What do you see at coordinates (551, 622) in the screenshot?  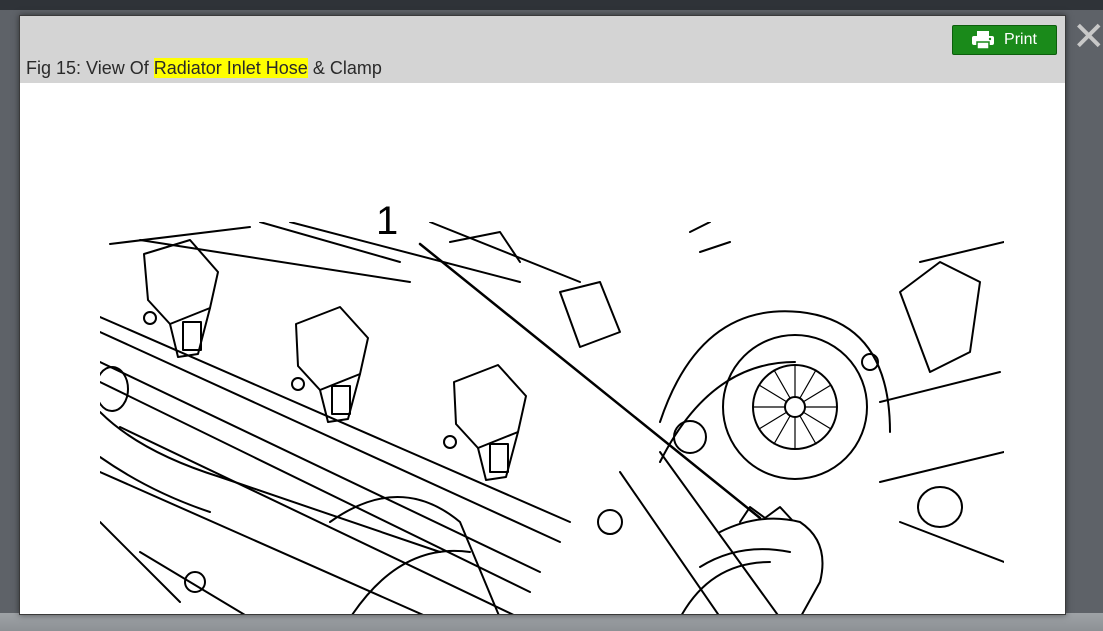 I see `bottom-toolbar` at bounding box center [551, 622].